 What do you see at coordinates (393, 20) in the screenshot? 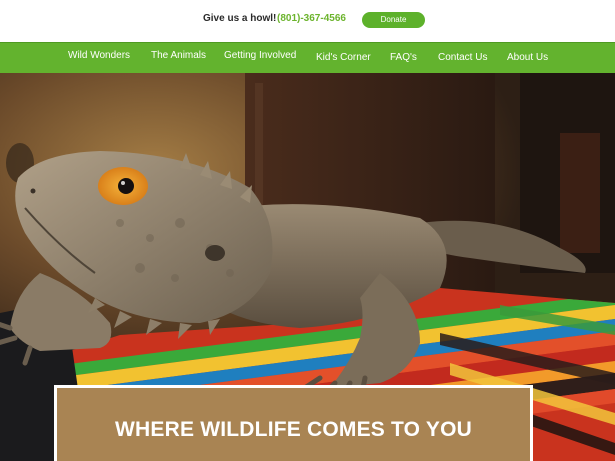
I see `donate-button: Donate` at bounding box center [393, 20].